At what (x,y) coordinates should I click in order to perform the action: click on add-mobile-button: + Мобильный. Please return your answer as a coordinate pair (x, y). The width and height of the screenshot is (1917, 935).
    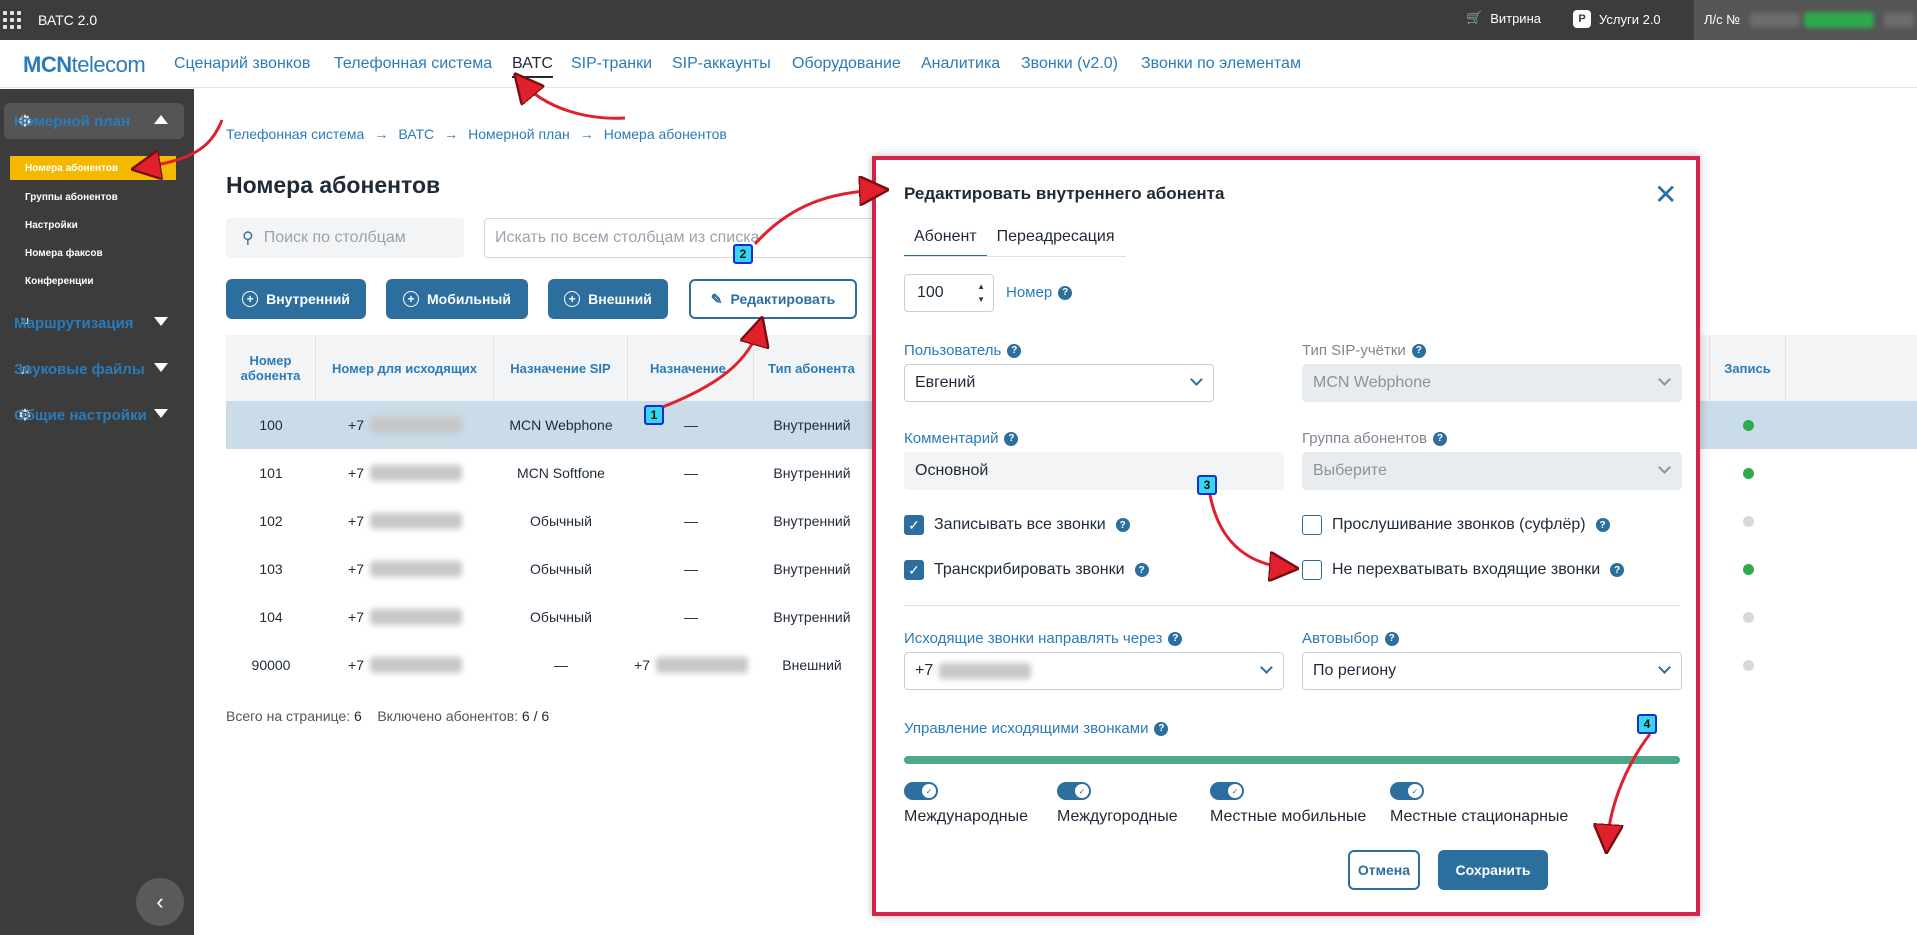
    Looking at the image, I should click on (457, 299).